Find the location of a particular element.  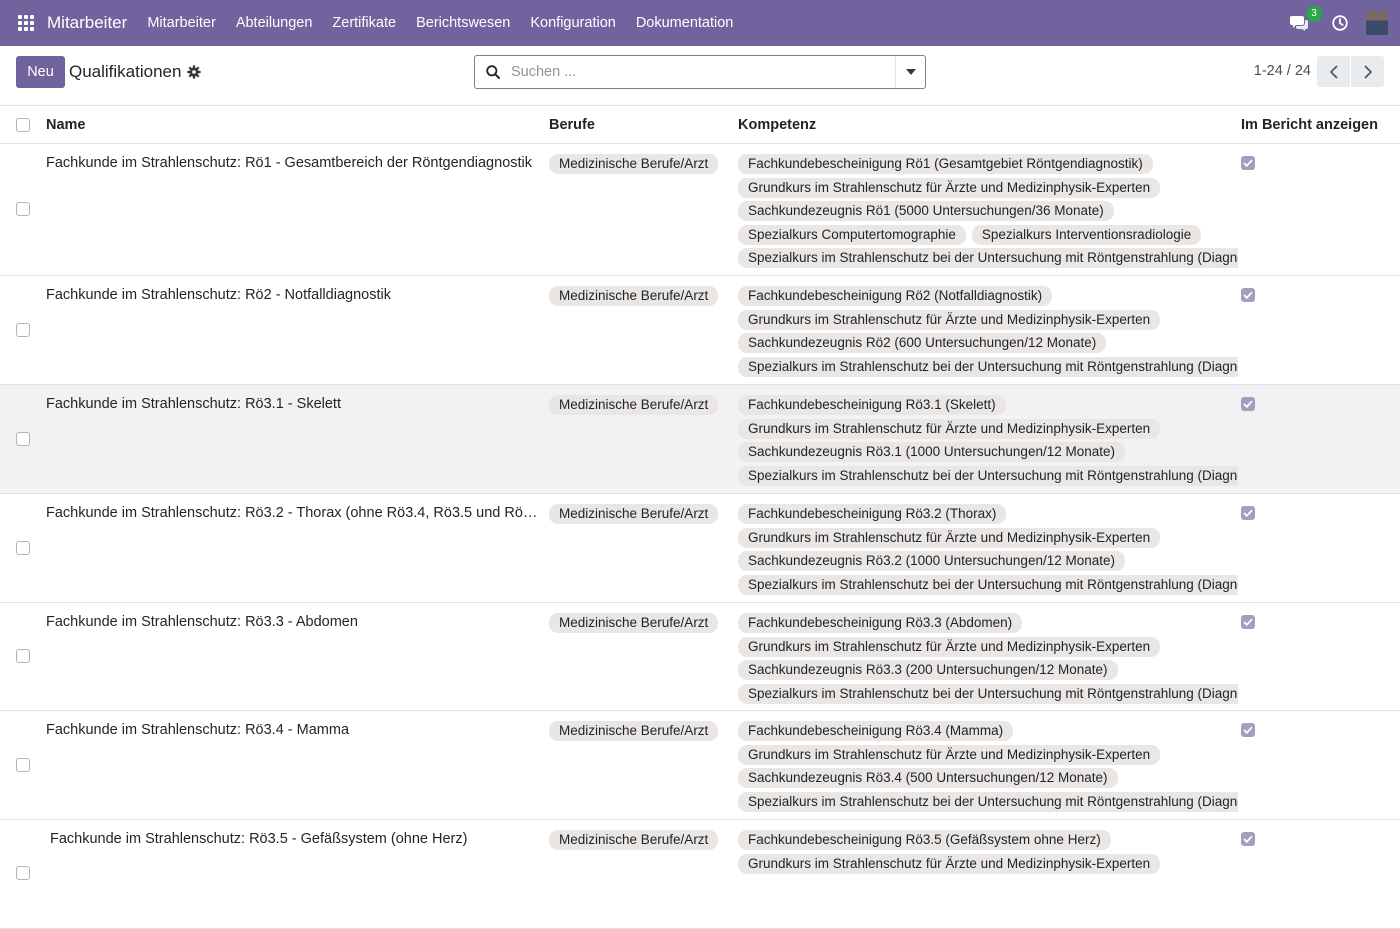

messages-count-badge: 3 is located at coordinates (1314, 14).